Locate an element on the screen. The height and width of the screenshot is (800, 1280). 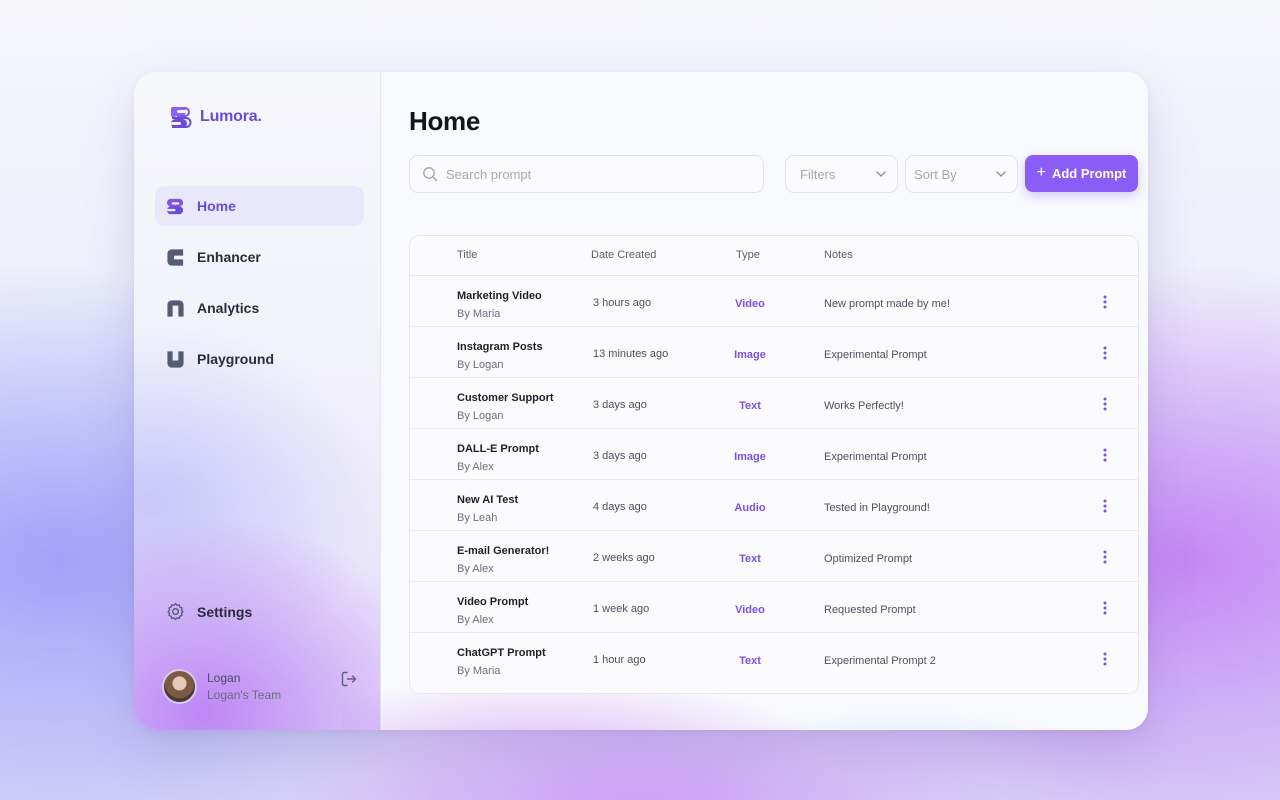
sidebar-item-label: Home is located at coordinates (216, 206).